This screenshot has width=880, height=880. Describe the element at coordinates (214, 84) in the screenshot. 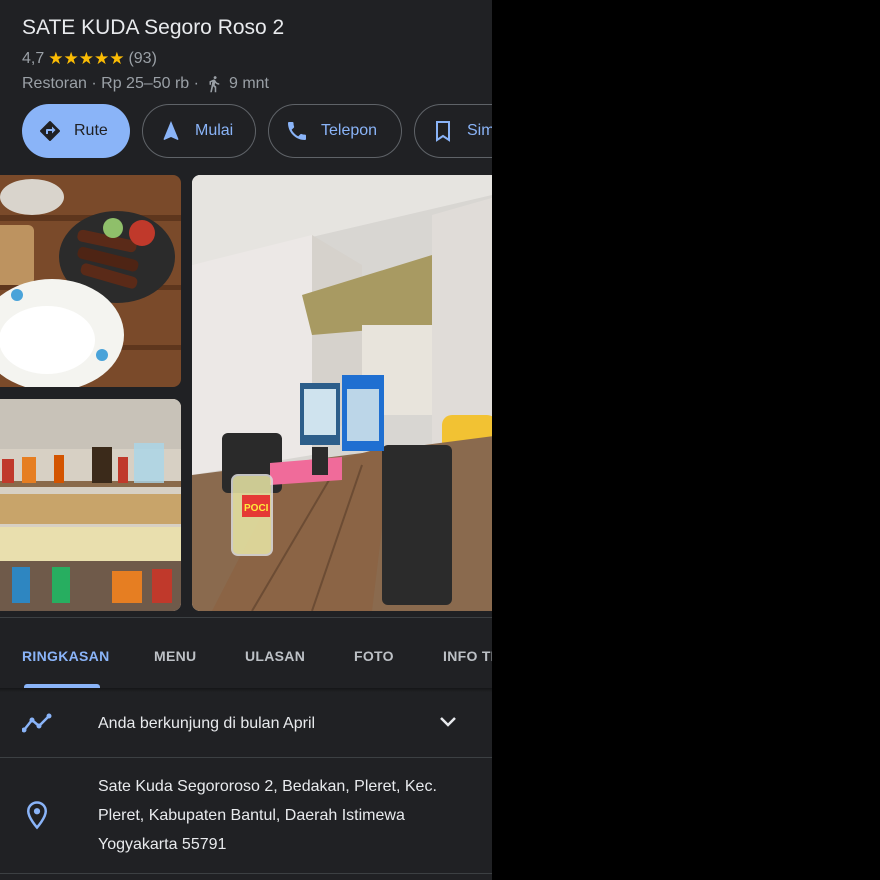

I see `walking-icon` at that location.